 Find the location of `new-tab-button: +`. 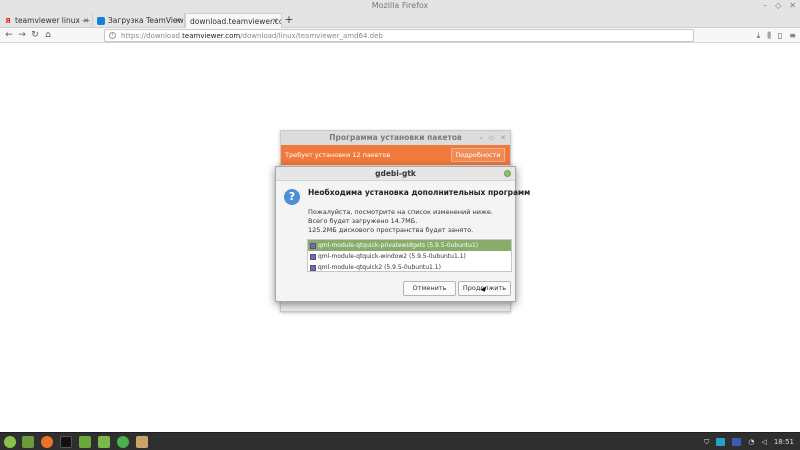

new-tab-button: + is located at coordinates (289, 20).